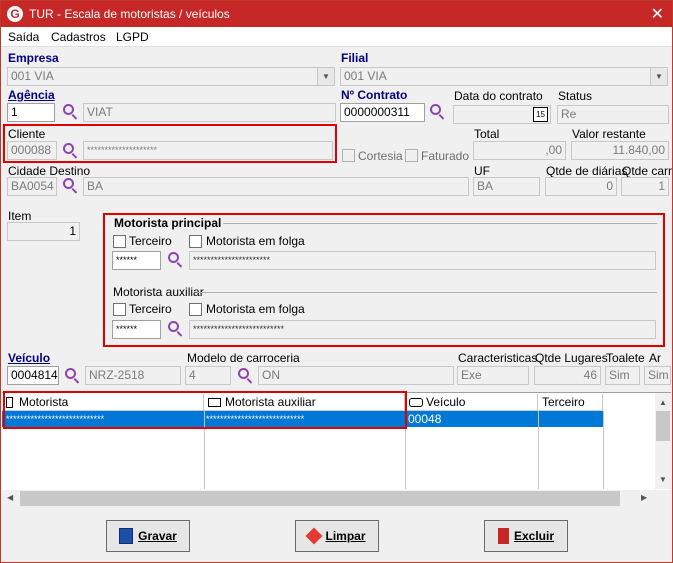  What do you see at coordinates (422, 260) in the screenshot?
I see `principal-name-field: **********************` at bounding box center [422, 260].